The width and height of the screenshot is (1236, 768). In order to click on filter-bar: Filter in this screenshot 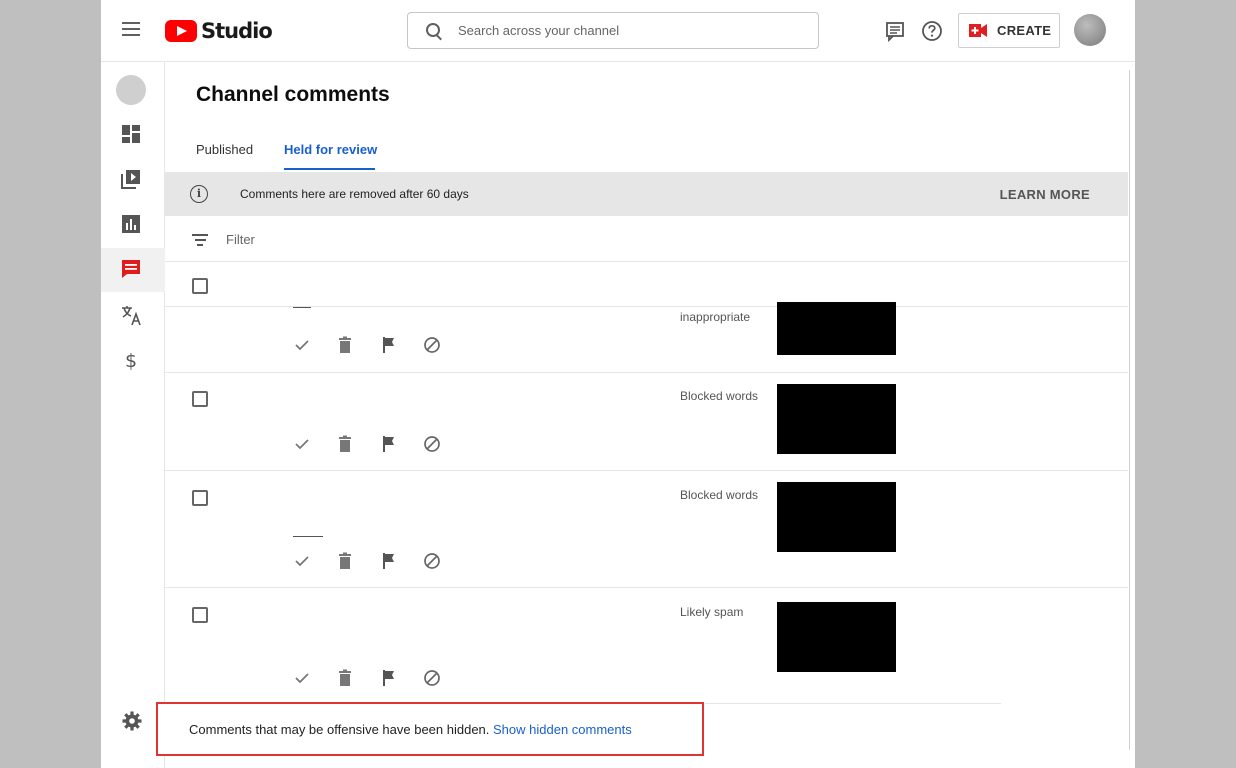, I will do `click(646, 239)`.